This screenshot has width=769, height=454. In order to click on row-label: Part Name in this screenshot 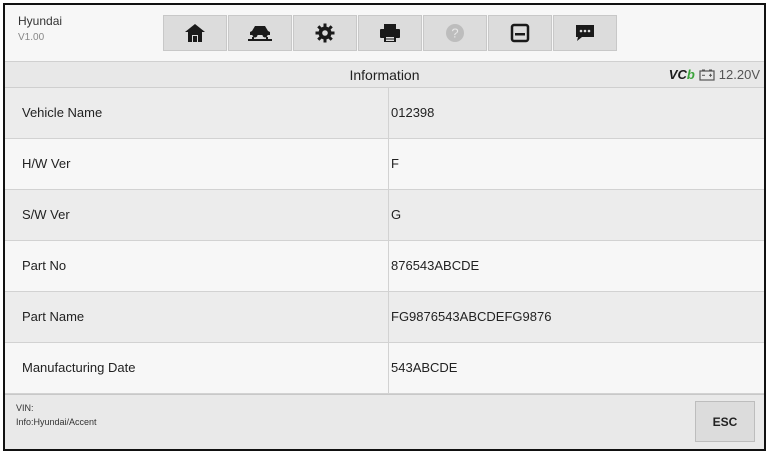, I will do `click(53, 316)`.